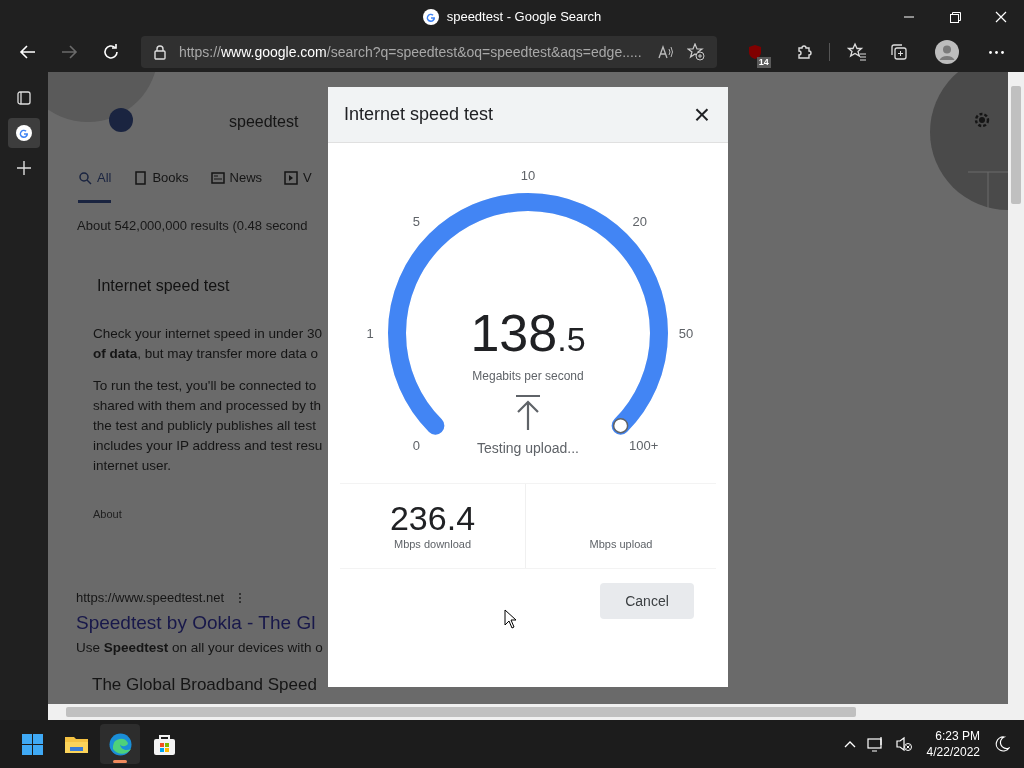  Describe the element at coordinates (996, 52) in the screenshot. I see `more-icon` at that location.